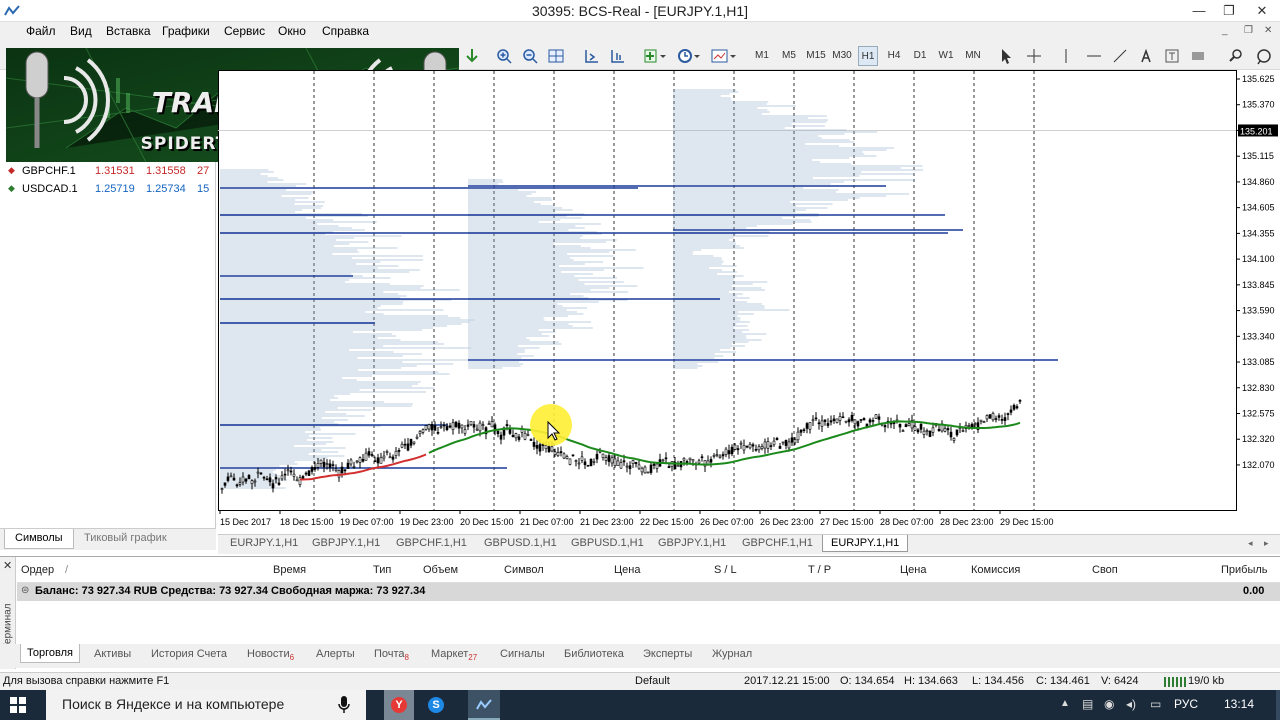 The height and width of the screenshot is (720, 1280). What do you see at coordinates (655, 56) in the screenshot?
I see `indicators-icon` at bounding box center [655, 56].